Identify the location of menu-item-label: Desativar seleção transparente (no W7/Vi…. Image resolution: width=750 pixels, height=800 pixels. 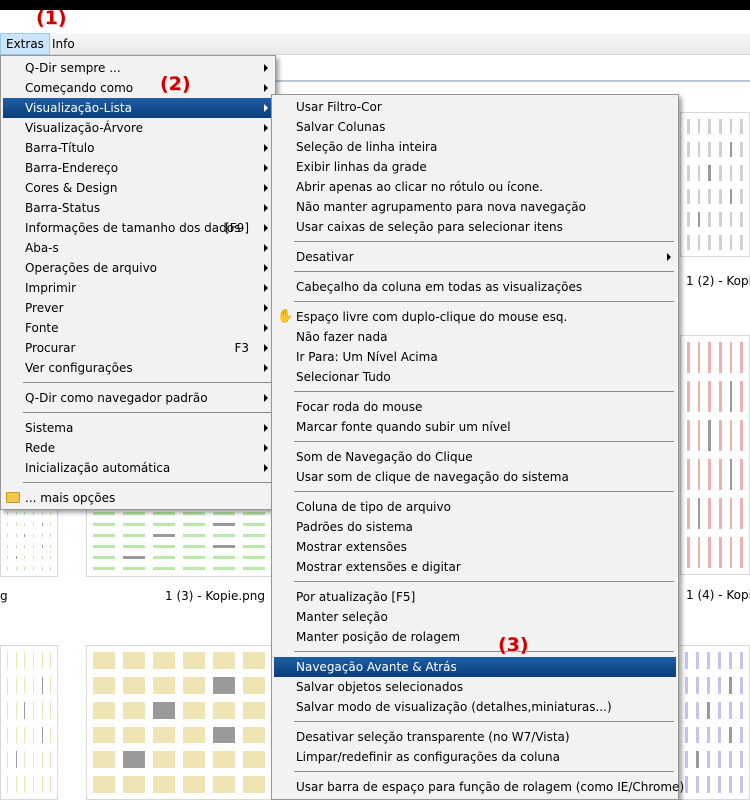
(433, 737).